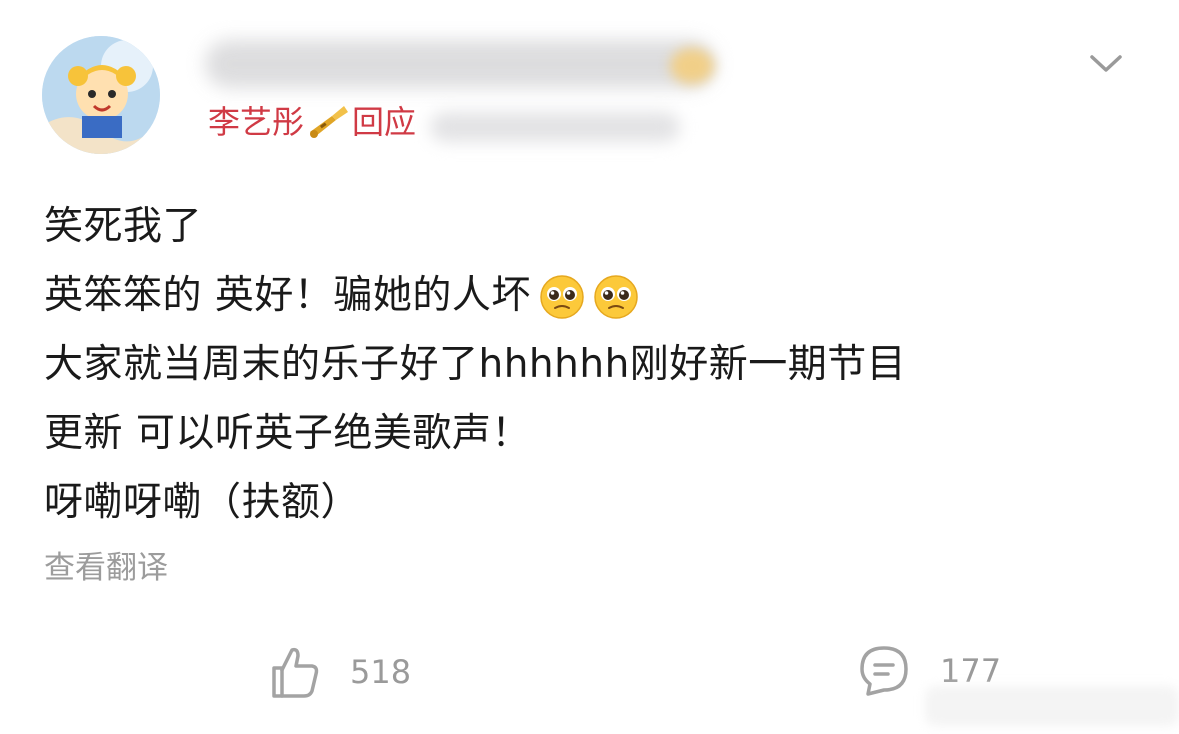 The width and height of the screenshot is (1179, 734). What do you see at coordinates (123, 226) in the screenshot?
I see `post-line-text: 笑死我了` at bounding box center [123, 226].